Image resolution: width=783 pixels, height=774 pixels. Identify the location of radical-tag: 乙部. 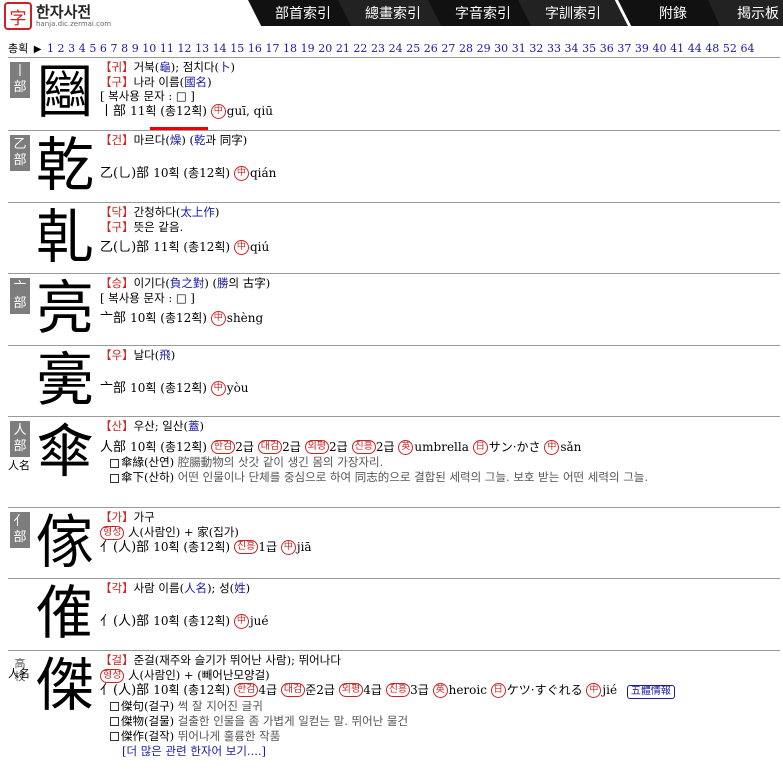
(20, 153).